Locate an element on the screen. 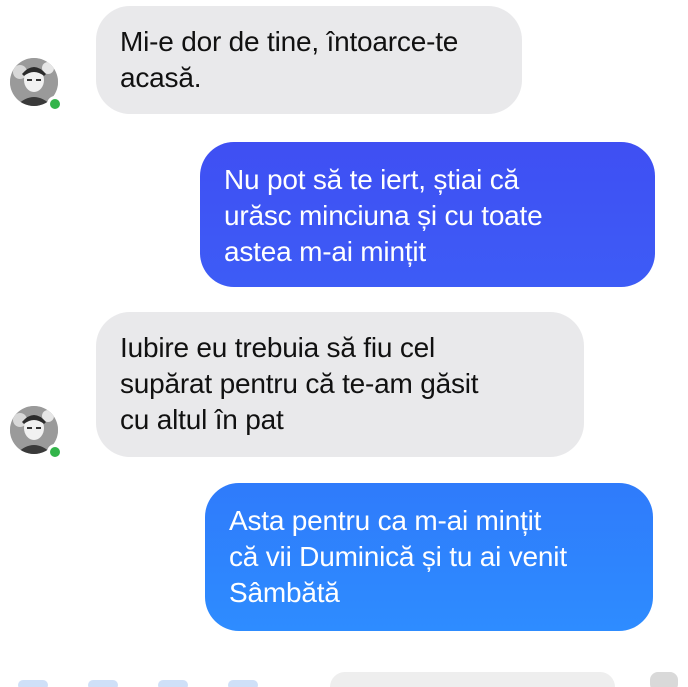 The image size is (688, 687). mic-icon is located at coordinates (243, 683).